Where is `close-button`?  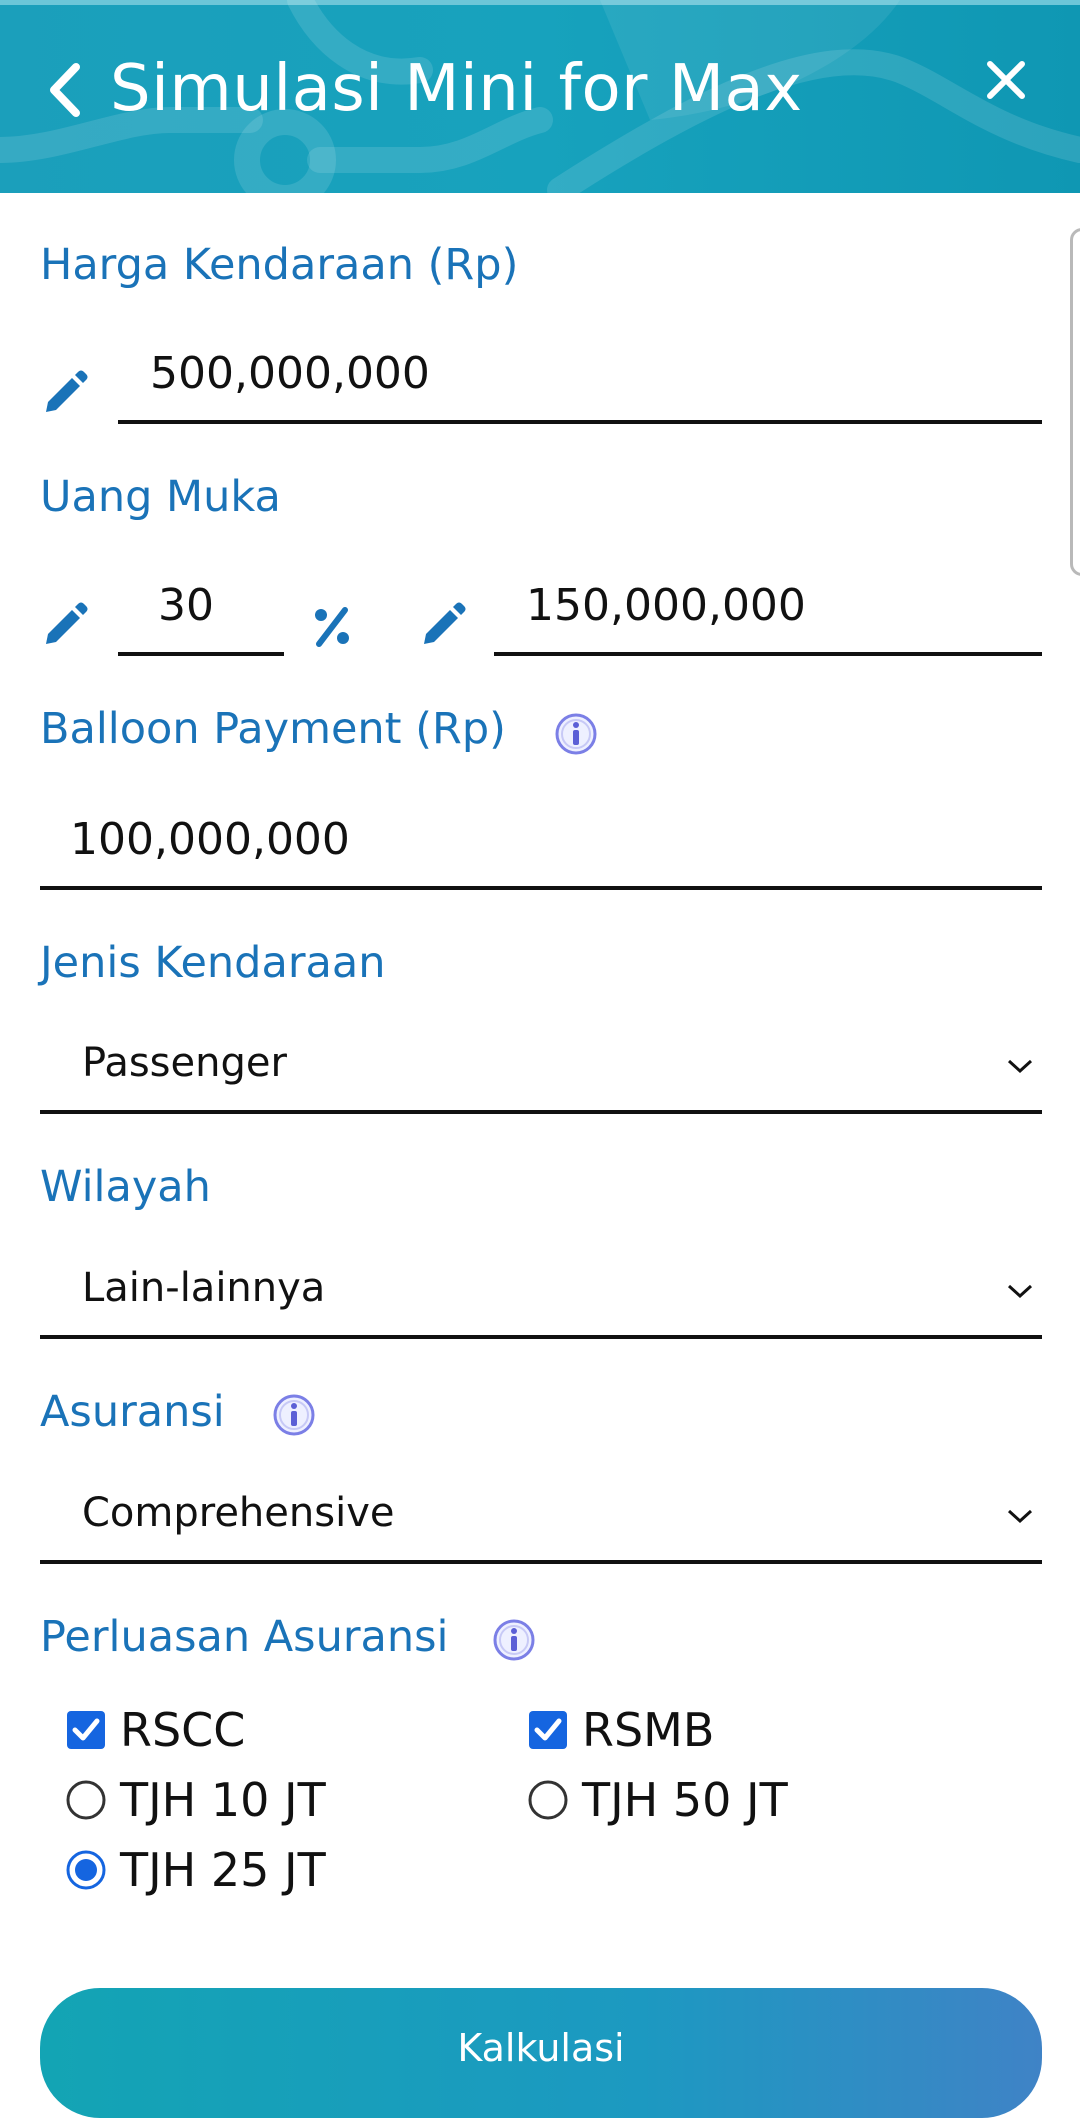 close-button is located at coordinates (1006, 80).